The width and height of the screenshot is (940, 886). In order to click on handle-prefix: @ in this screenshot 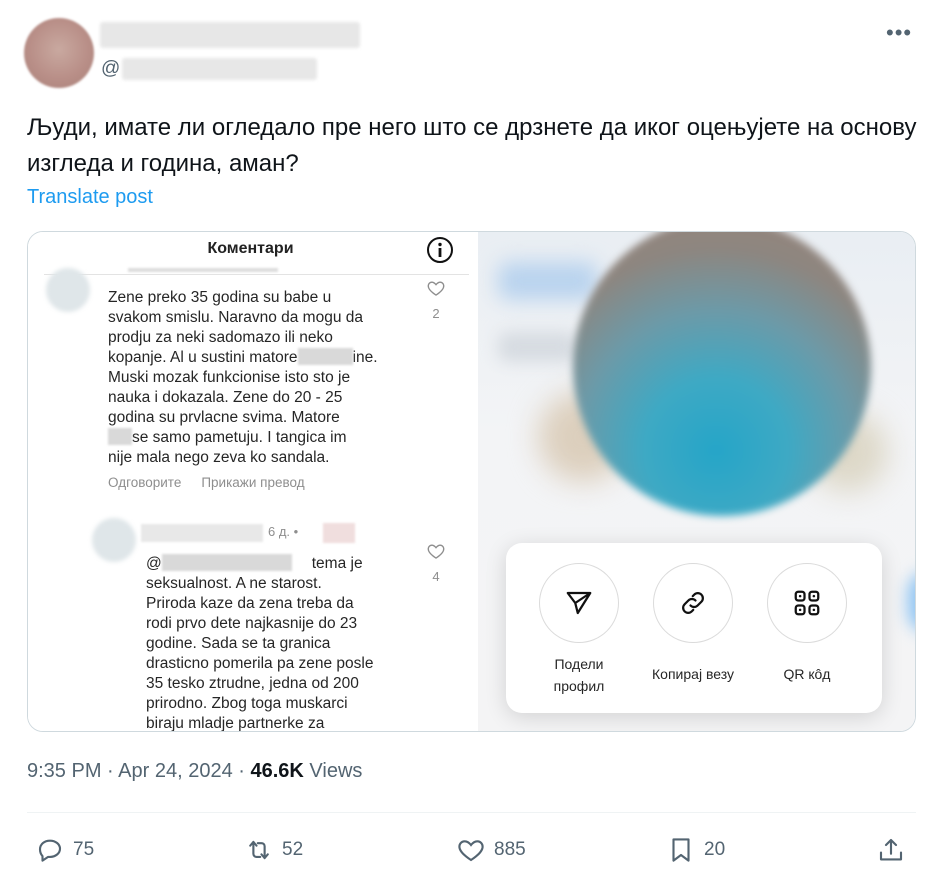, I will do `click(111, 68)`.